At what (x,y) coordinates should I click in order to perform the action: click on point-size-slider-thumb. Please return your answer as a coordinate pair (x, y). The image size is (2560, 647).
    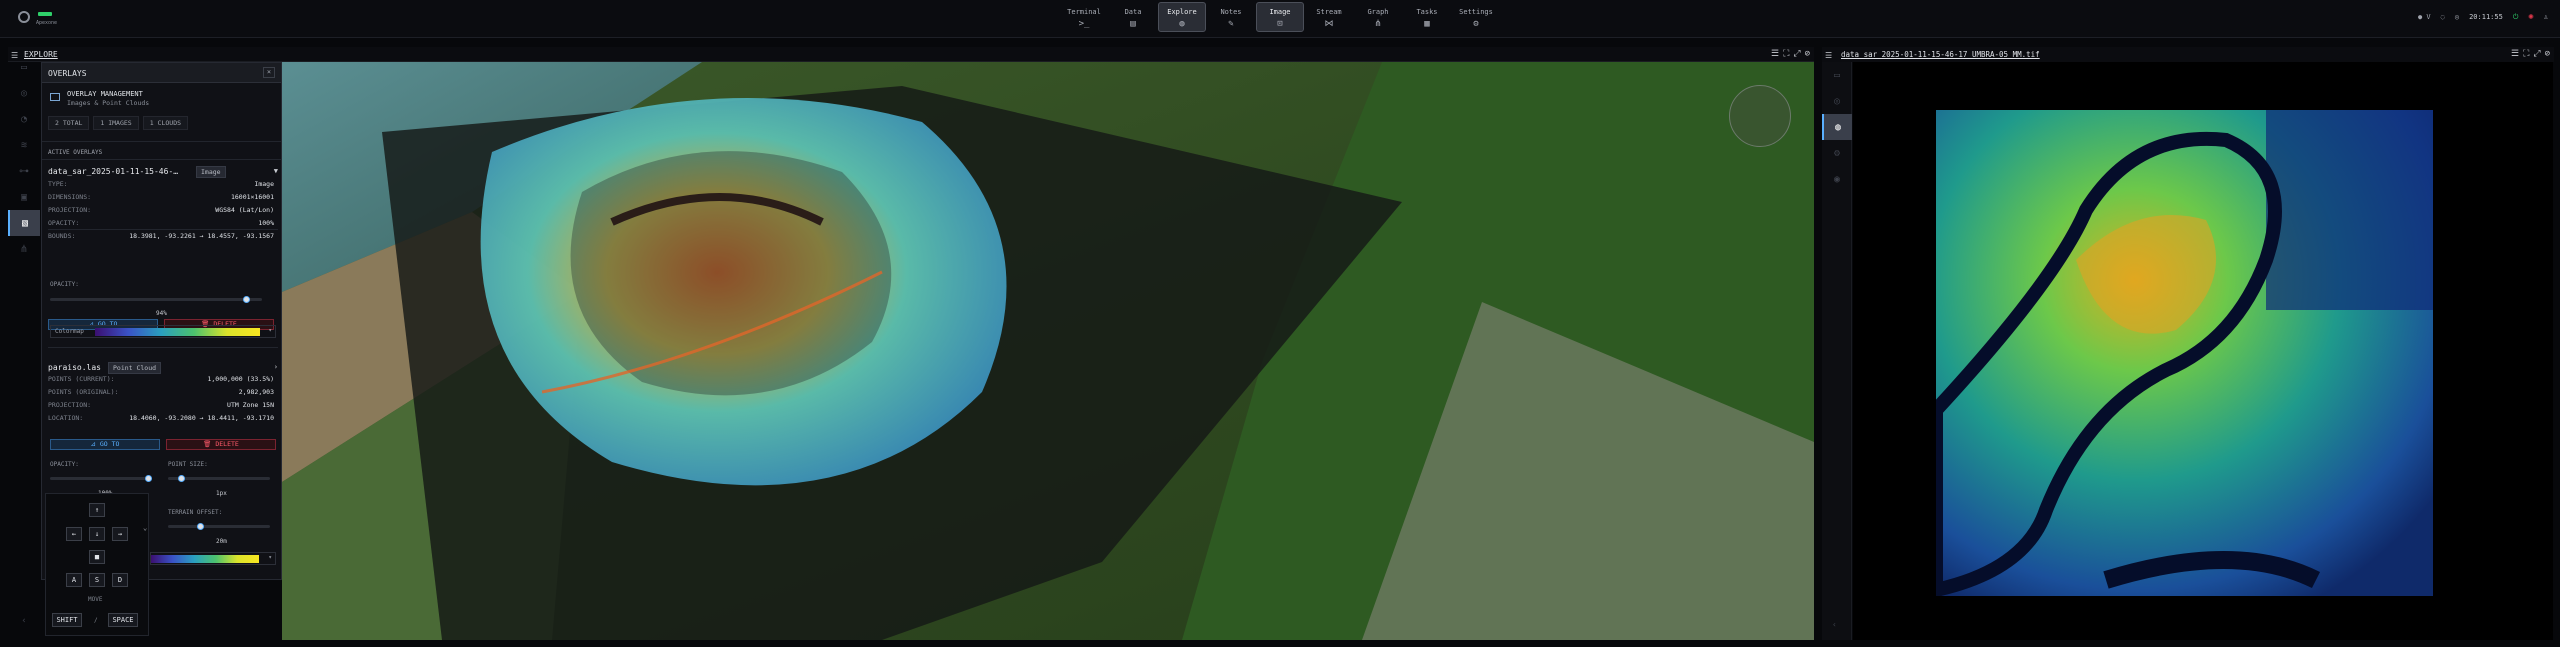
    Looking at the image, I should click on (181, 478).